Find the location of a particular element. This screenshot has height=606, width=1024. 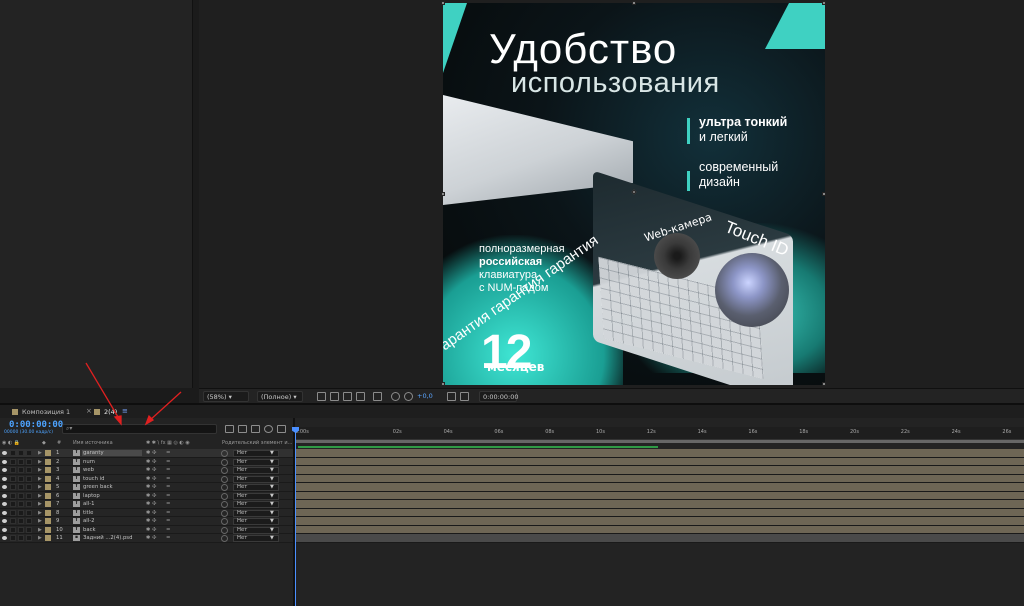

exposure-value: +0,0 is located at coordinates (425, 396).